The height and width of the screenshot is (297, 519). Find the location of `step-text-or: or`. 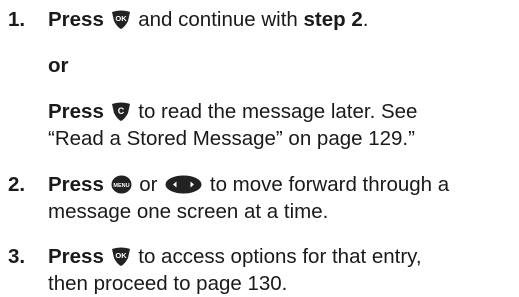

step-text-or: or is located at coordinates (148, 184).